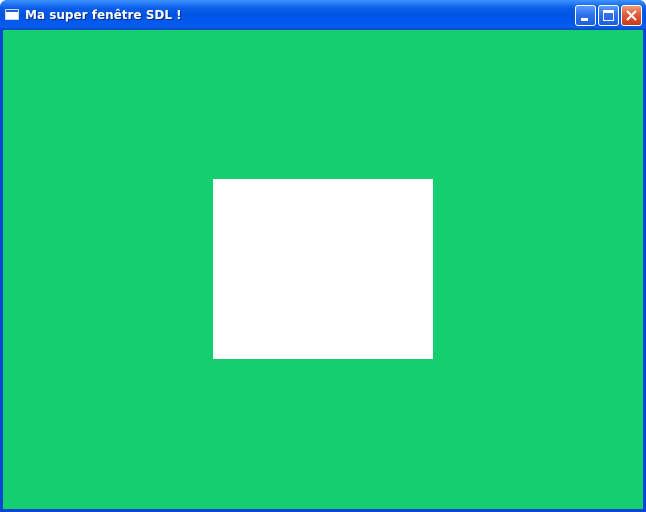 This screenshot has width=646, height=512. Describe the element at coordinates (584, 19) in the screenshot. I see `minimize-icon` at that location.